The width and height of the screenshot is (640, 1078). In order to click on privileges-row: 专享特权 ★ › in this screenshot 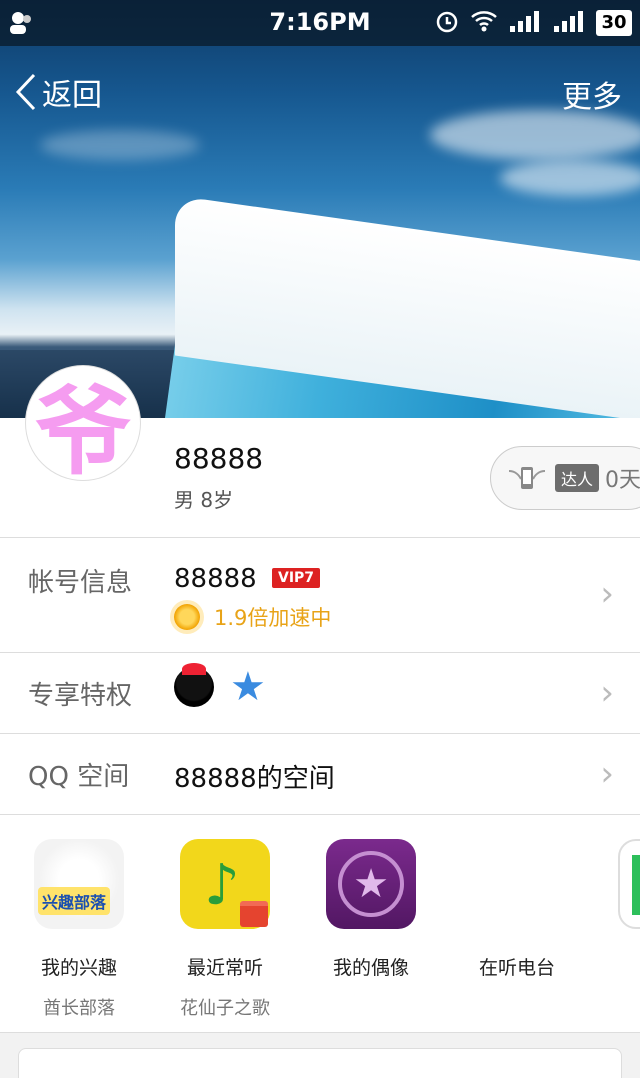, I will do `click(320, 693)`.